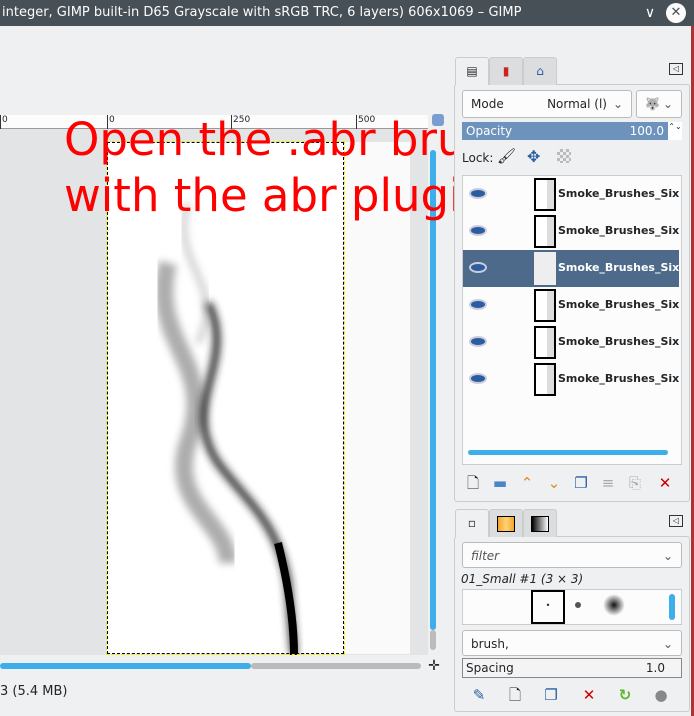 This screenshot has height=716, width=694. I want to click on spacing-value: 1.0, so click(655, 668).